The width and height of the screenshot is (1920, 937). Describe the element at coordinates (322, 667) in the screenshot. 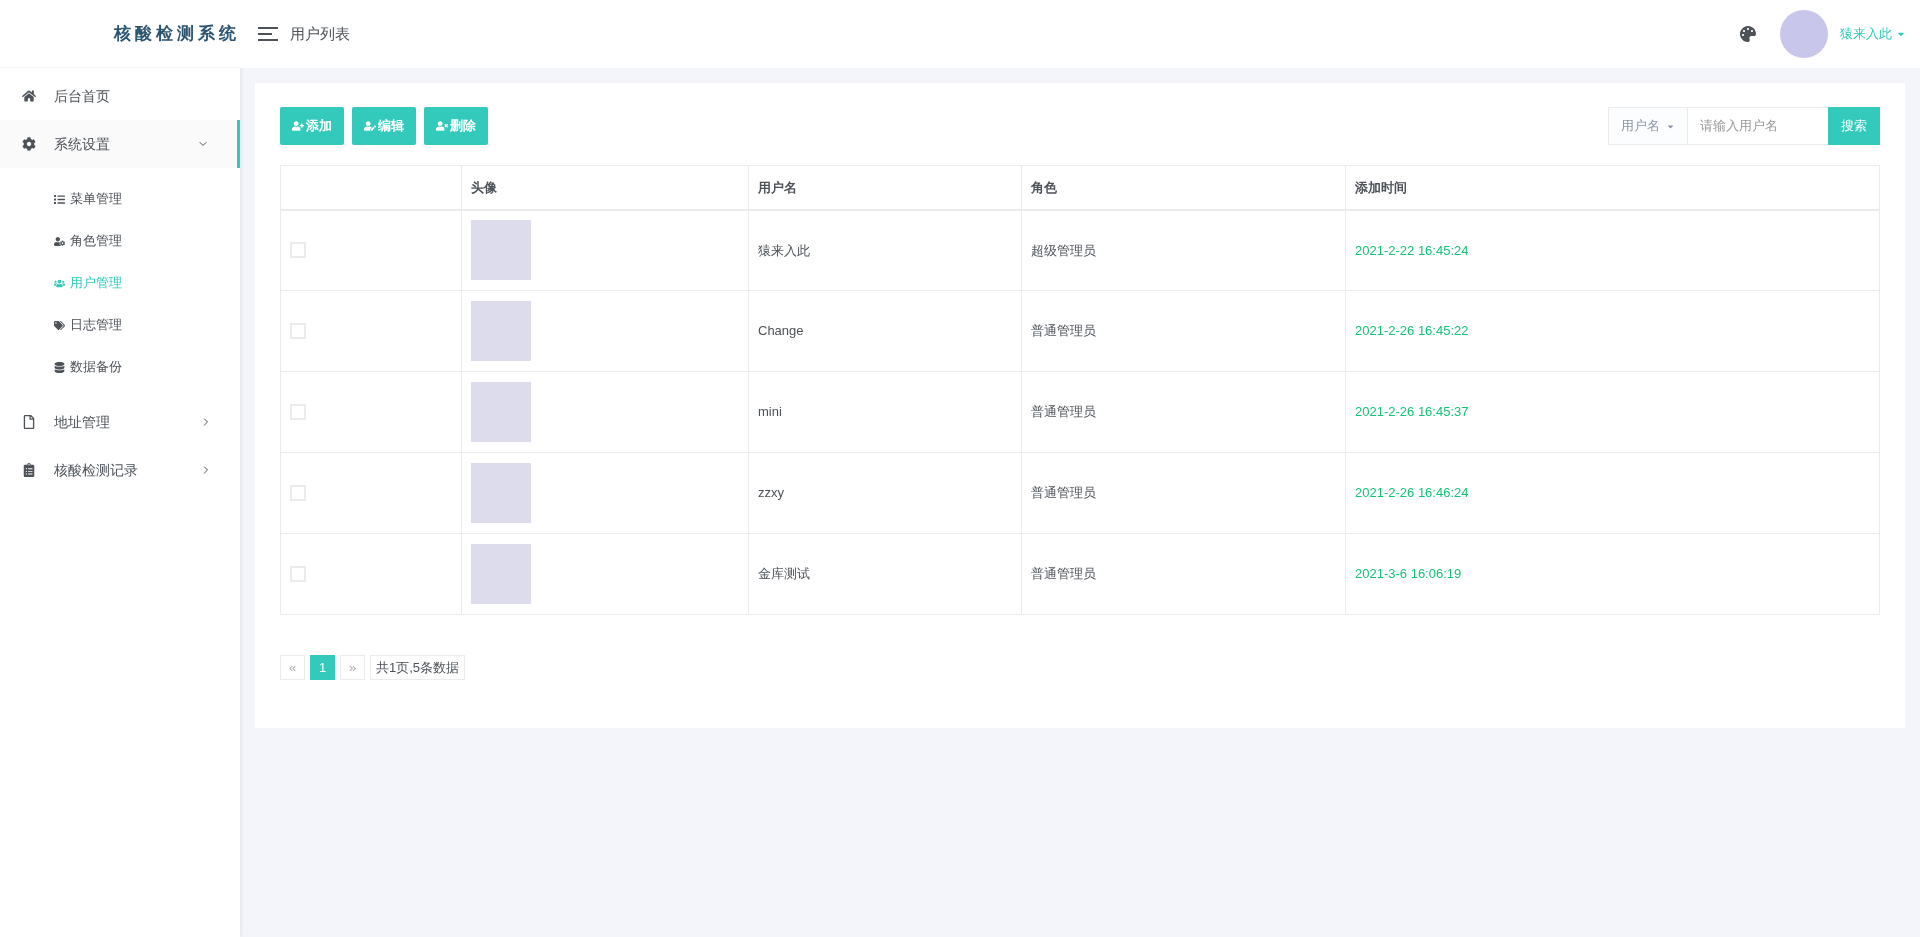

I see `page-button: 1` at that location.